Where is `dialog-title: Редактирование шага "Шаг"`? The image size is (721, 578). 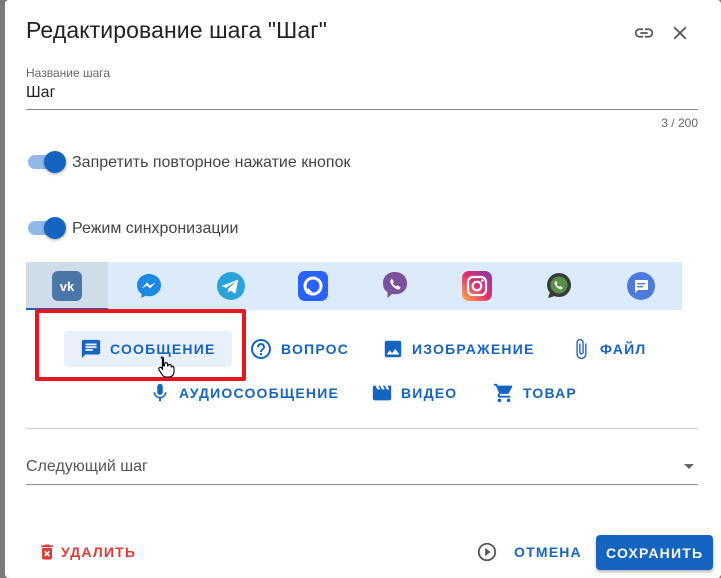 dialog-title: Редактирование шага "Шаг" is located at coordinates (176, 30).